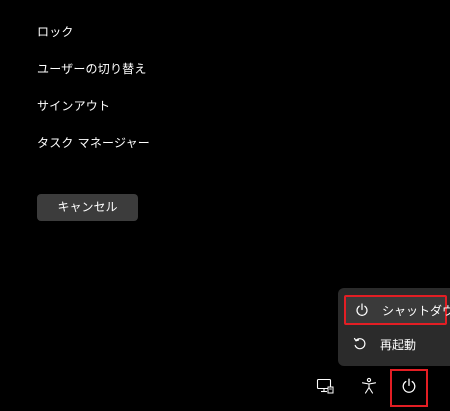  I want to click on task-manager-option: タスク マネージャー, so click(93, 143).